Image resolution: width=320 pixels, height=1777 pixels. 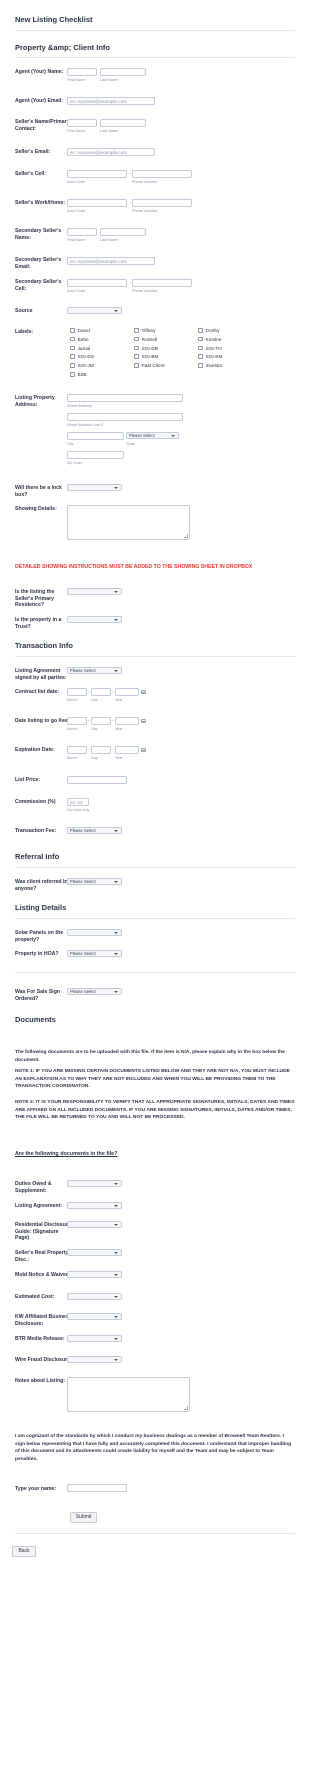 I want to click on seller-cell-area-code-input, so click(x=97, y=174).